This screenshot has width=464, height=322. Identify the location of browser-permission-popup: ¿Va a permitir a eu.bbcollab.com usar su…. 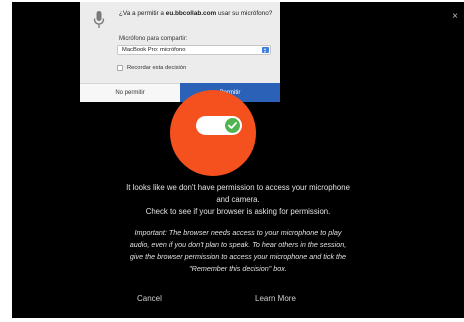
(180, 52).